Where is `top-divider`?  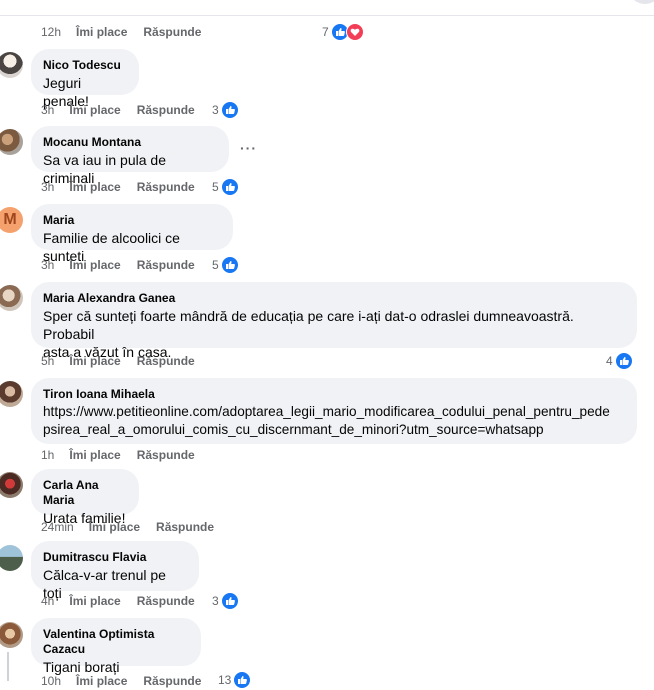 top-divider is located at coordinates (327, 15).